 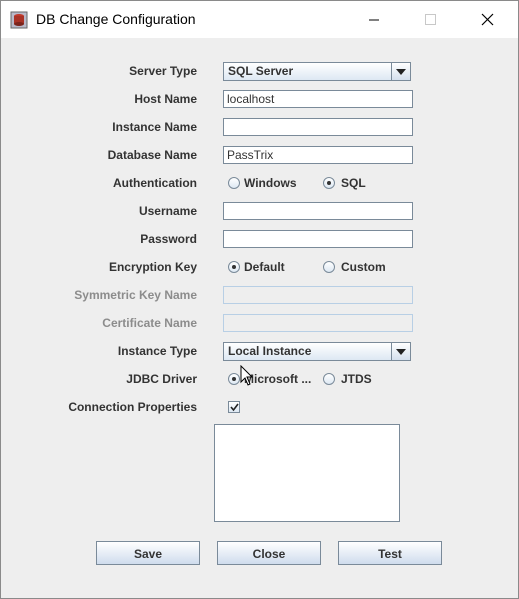 I want to click on save-button: Save, so click(x=148, y=553).